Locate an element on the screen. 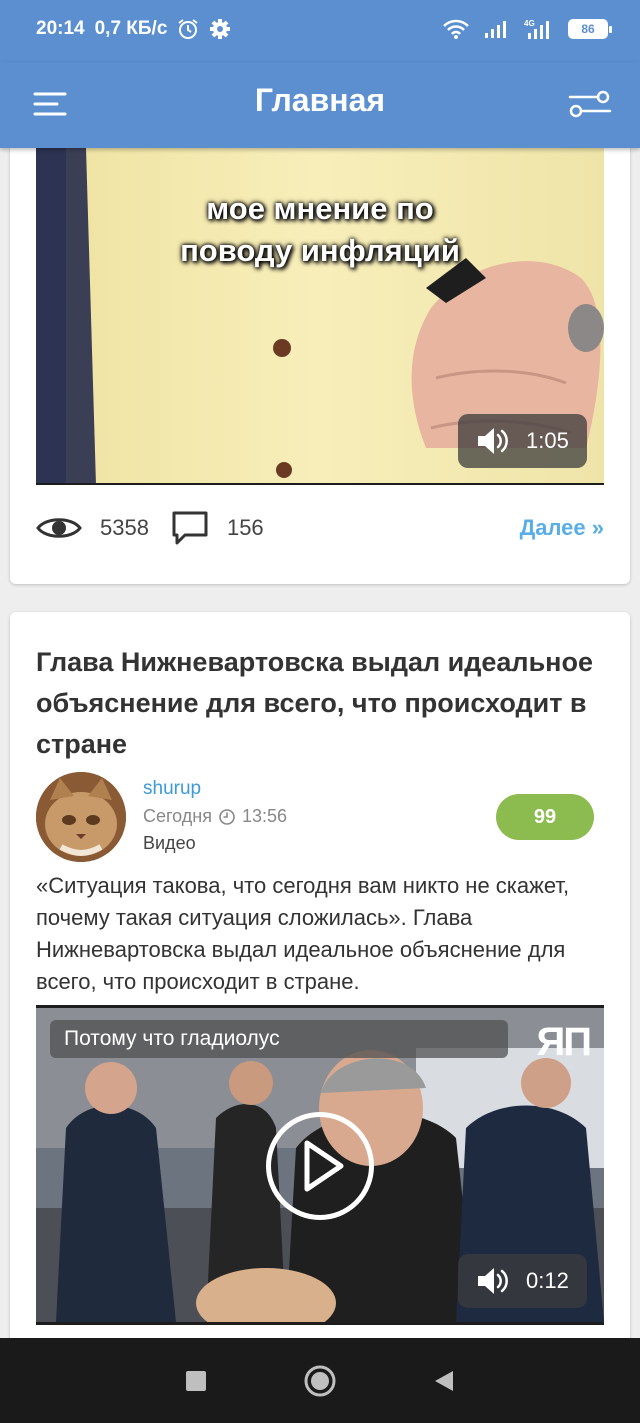 This screenshot has width=640, height=1423. video-caption: мое мнение по поводу инфляций is located at coordinates (320, 230).